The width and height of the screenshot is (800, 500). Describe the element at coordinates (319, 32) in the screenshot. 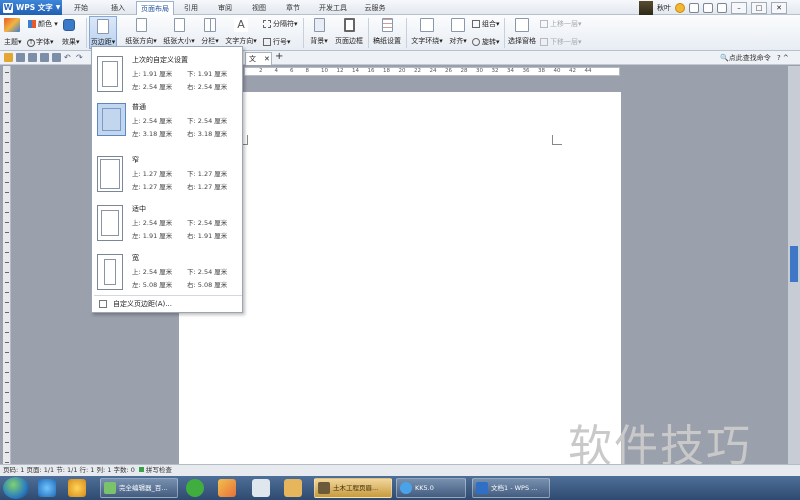

I see `background-button: 背景▾` at that location.